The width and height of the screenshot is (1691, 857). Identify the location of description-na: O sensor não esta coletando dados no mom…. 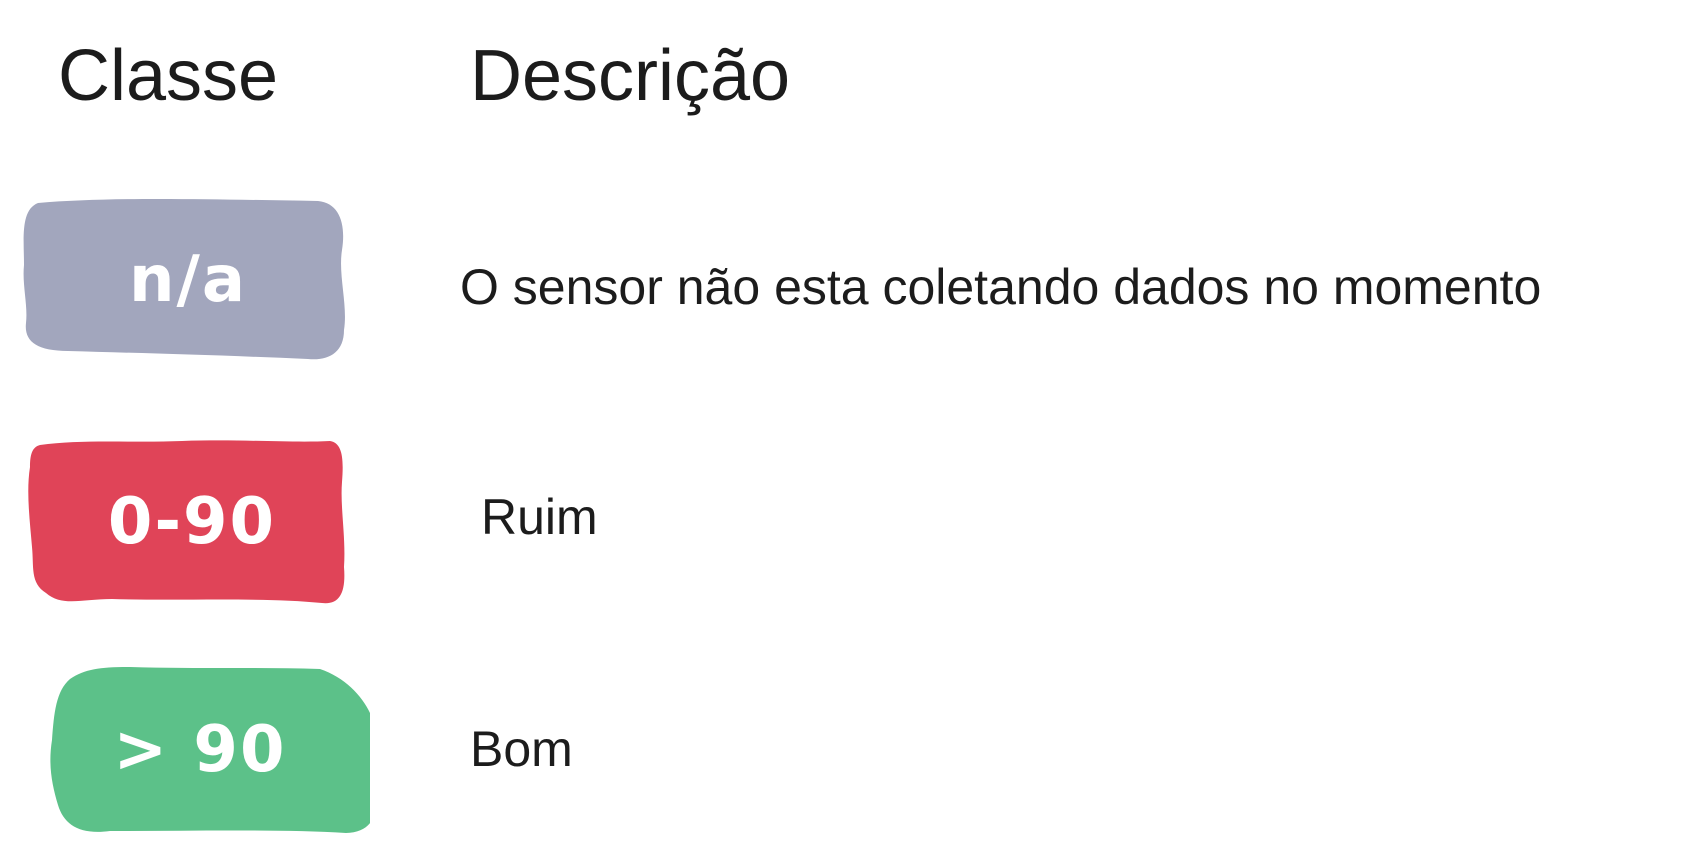
(1001, 287).